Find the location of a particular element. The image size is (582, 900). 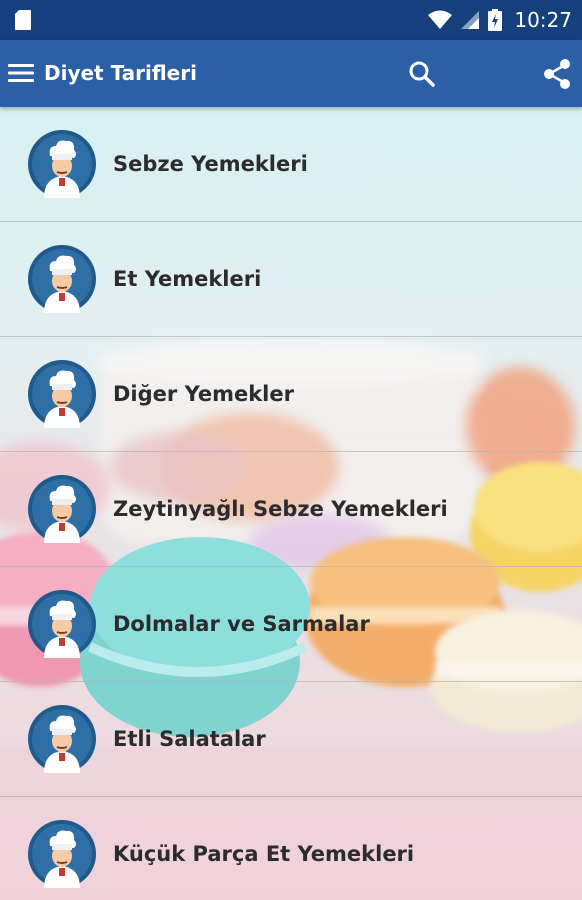

list-item: Dolmalar ve Sarmalar is located at coordinates (291, 624).